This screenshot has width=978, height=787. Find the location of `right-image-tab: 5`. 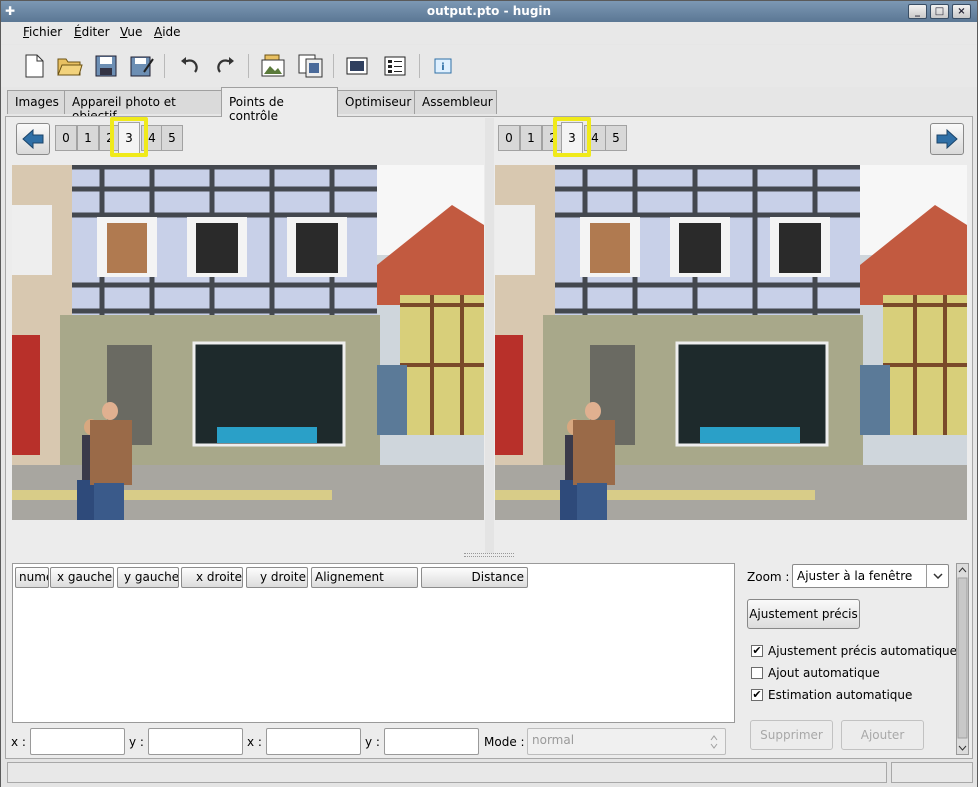

right-image-tab: 5 is located at coordinates (616, 138).